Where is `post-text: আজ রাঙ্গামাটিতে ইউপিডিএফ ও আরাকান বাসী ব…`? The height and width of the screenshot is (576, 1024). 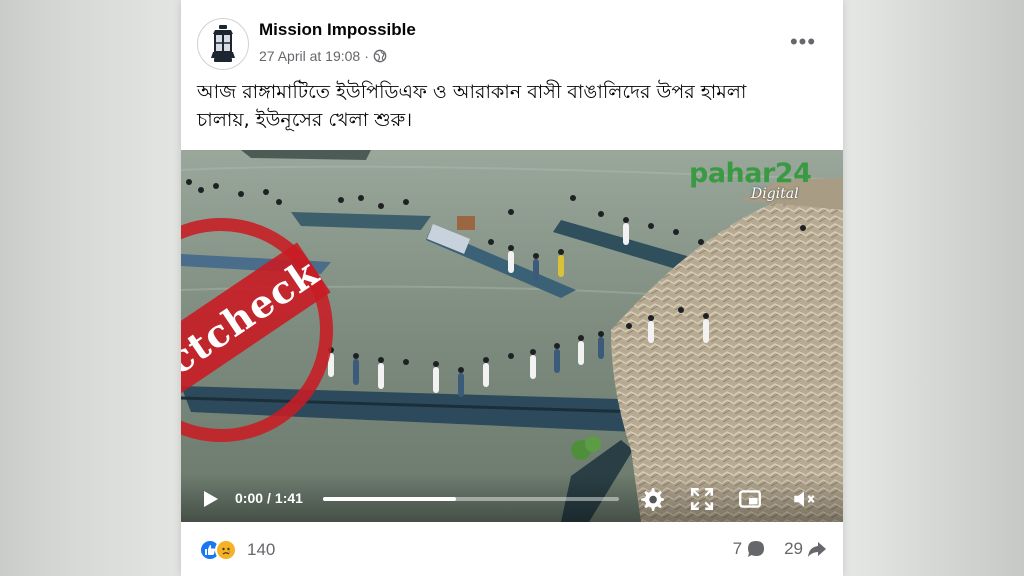 post-text: আজ রাঙ্গামাটিতে ইউপিডিএফ ও আরাকান বাসী ব… is located at coordinates (512, 106).